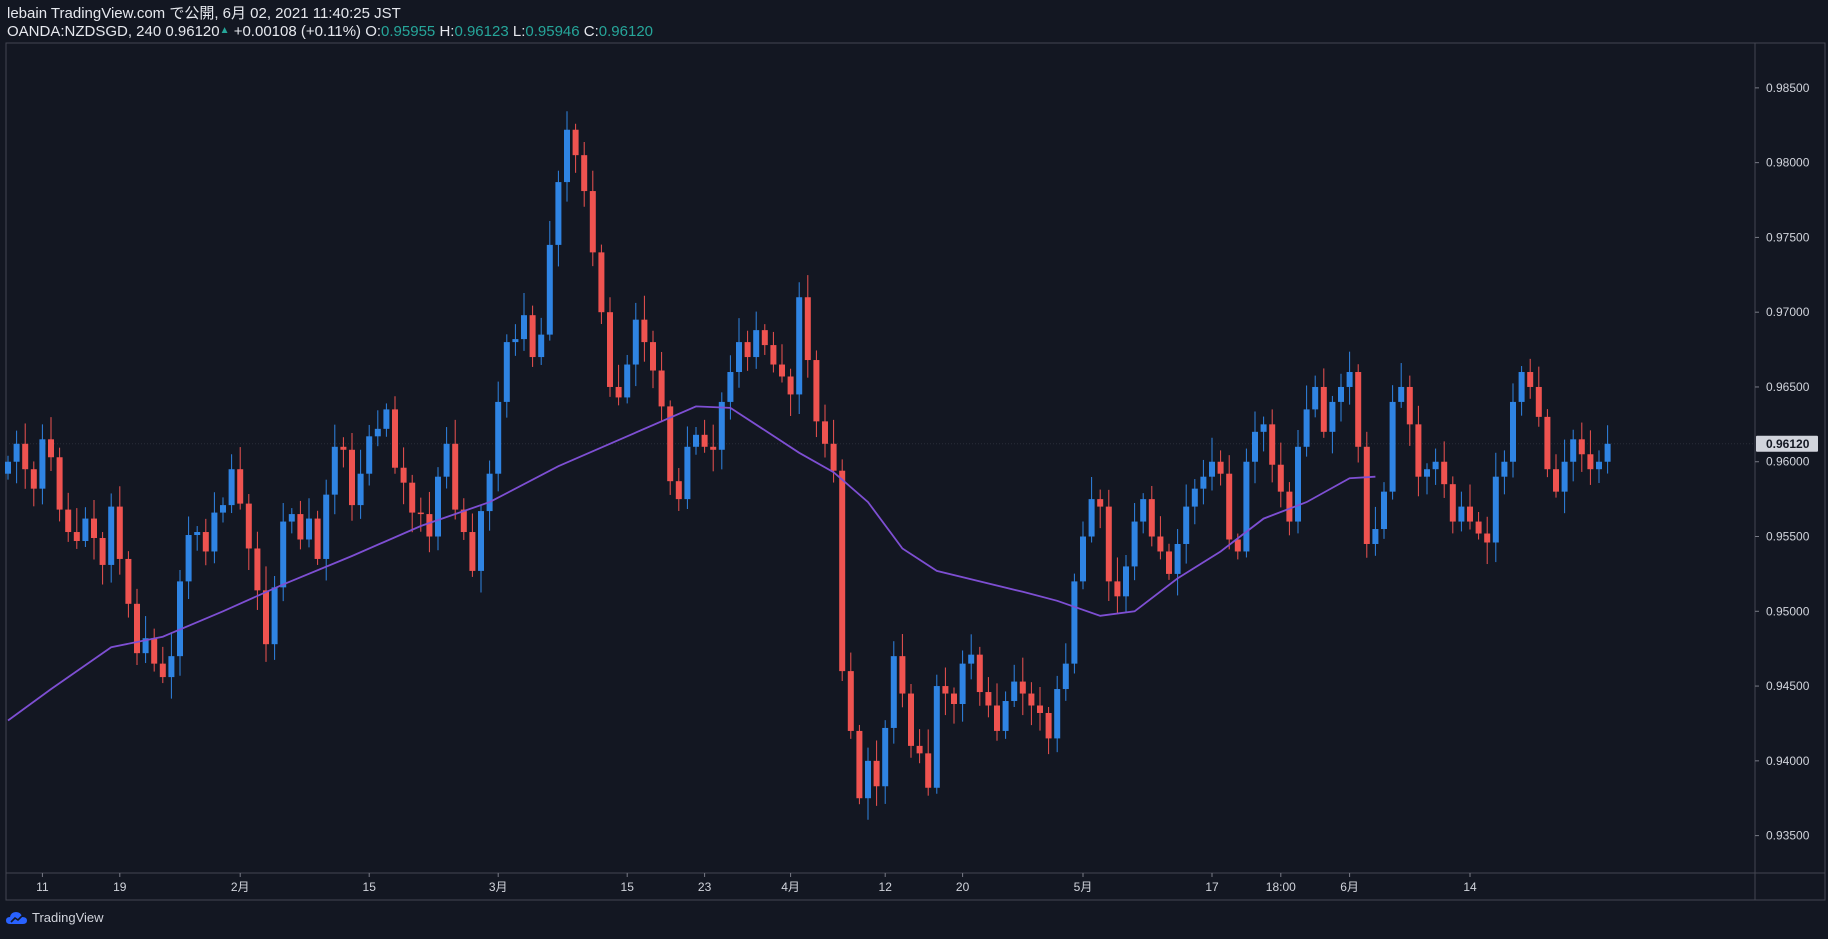  Describe the element at coordinates (498, 887) in the screenshot. I see `x-tick-label: 3月` at that location.